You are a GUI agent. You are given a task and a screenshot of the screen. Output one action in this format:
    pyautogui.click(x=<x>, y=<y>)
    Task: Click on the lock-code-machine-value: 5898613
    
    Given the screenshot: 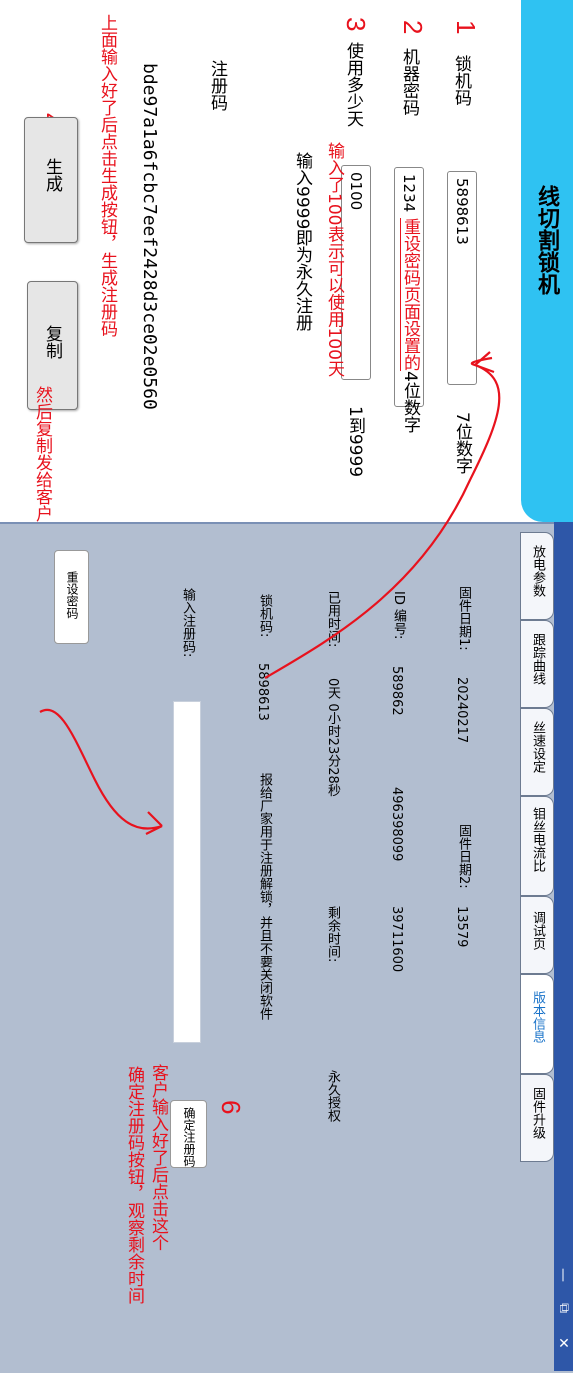 What is the action you would take?
    pyautogui.click(x=262, y=692)
    